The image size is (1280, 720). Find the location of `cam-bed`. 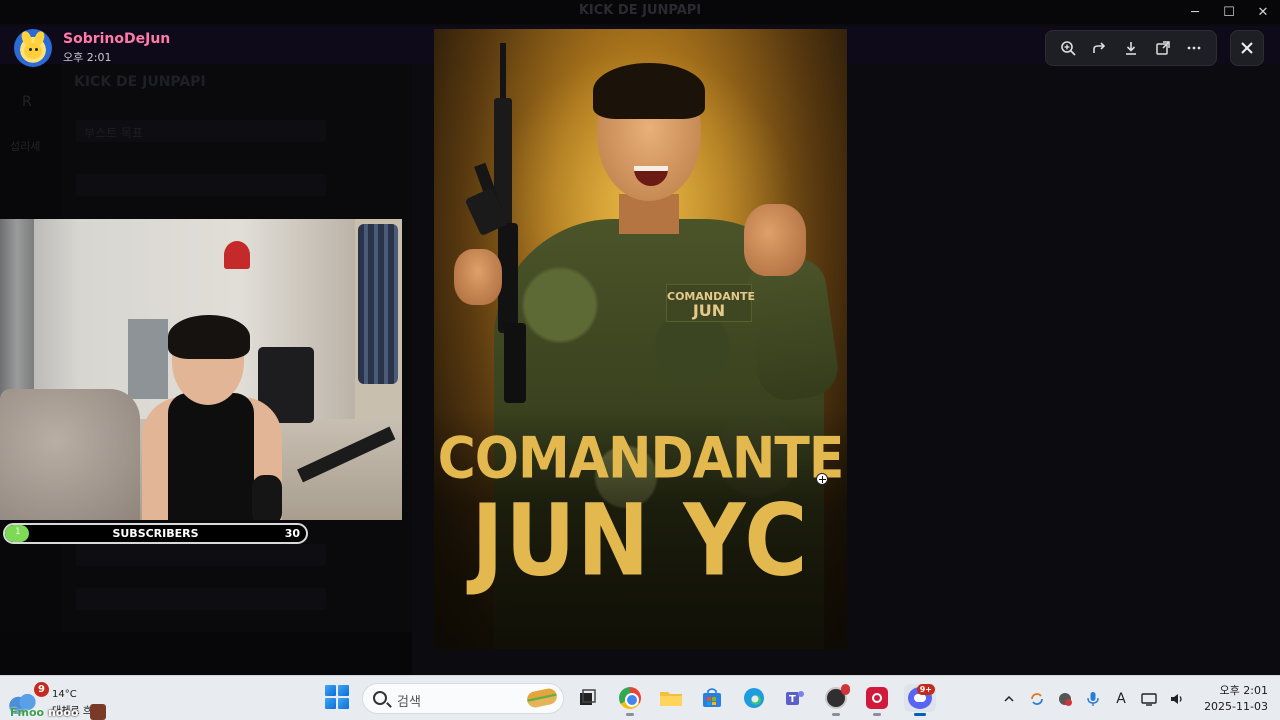

cam-bed is located at coordinates (70, 454).